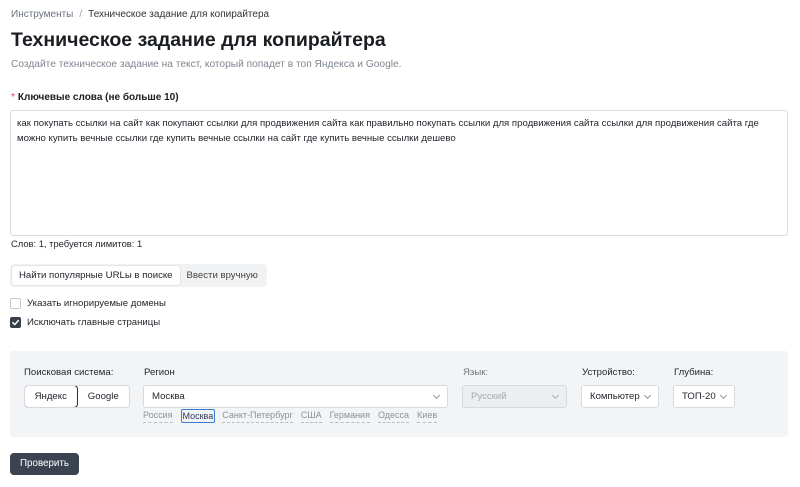 This screenshot has width=800, height=487. What do you see at coordinates (295, 396) in the screenshot?
I see `region-select: Москва` at bounding box center [295, 396].